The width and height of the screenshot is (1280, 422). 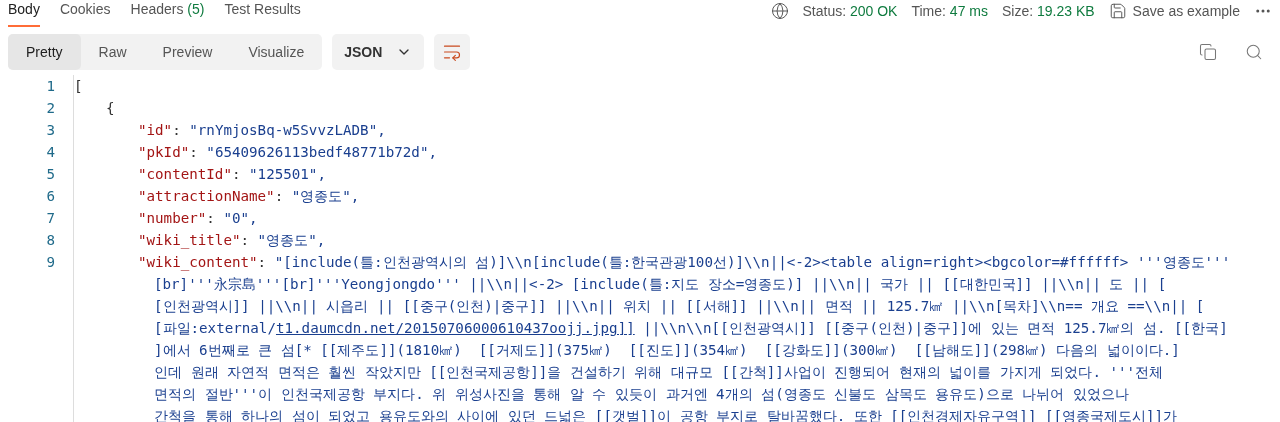 I want to click on line-number: 7, so click(x=50, y=218).